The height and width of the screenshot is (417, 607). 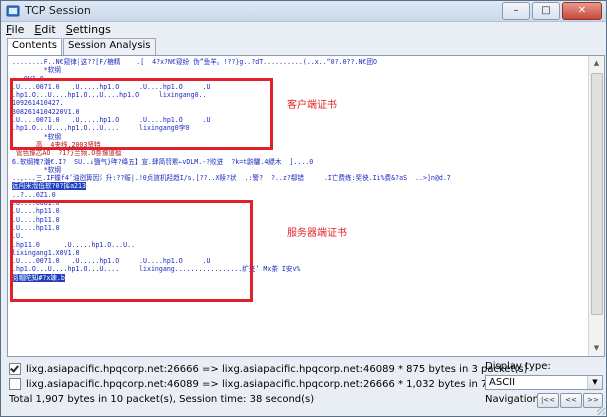 What do you see at coordinates (131, 251) in the screenshot?
I see `server-cert-highlight-box` at bounding box center [131, 251].